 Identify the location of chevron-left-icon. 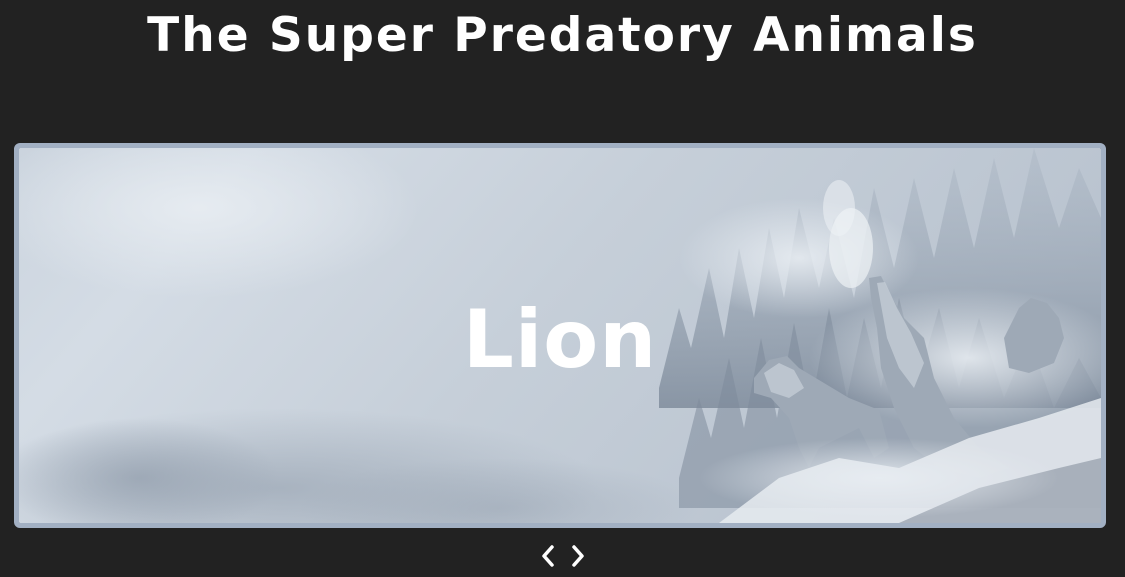
(547, 556).